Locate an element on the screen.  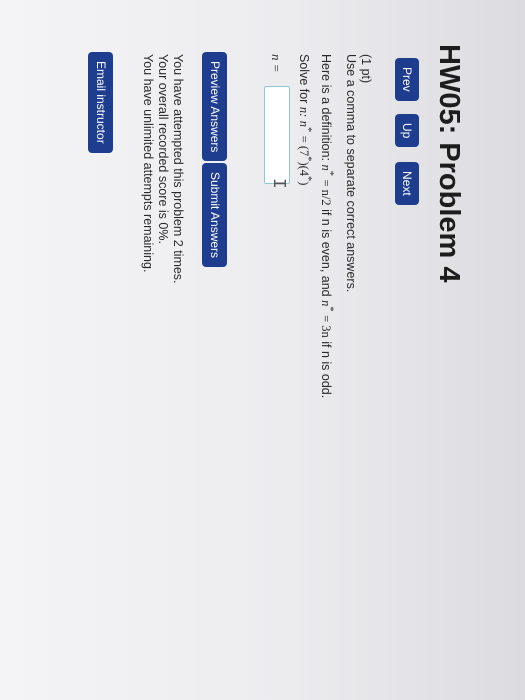
text-cursor-icon: I is located at coordinates (278, 183).